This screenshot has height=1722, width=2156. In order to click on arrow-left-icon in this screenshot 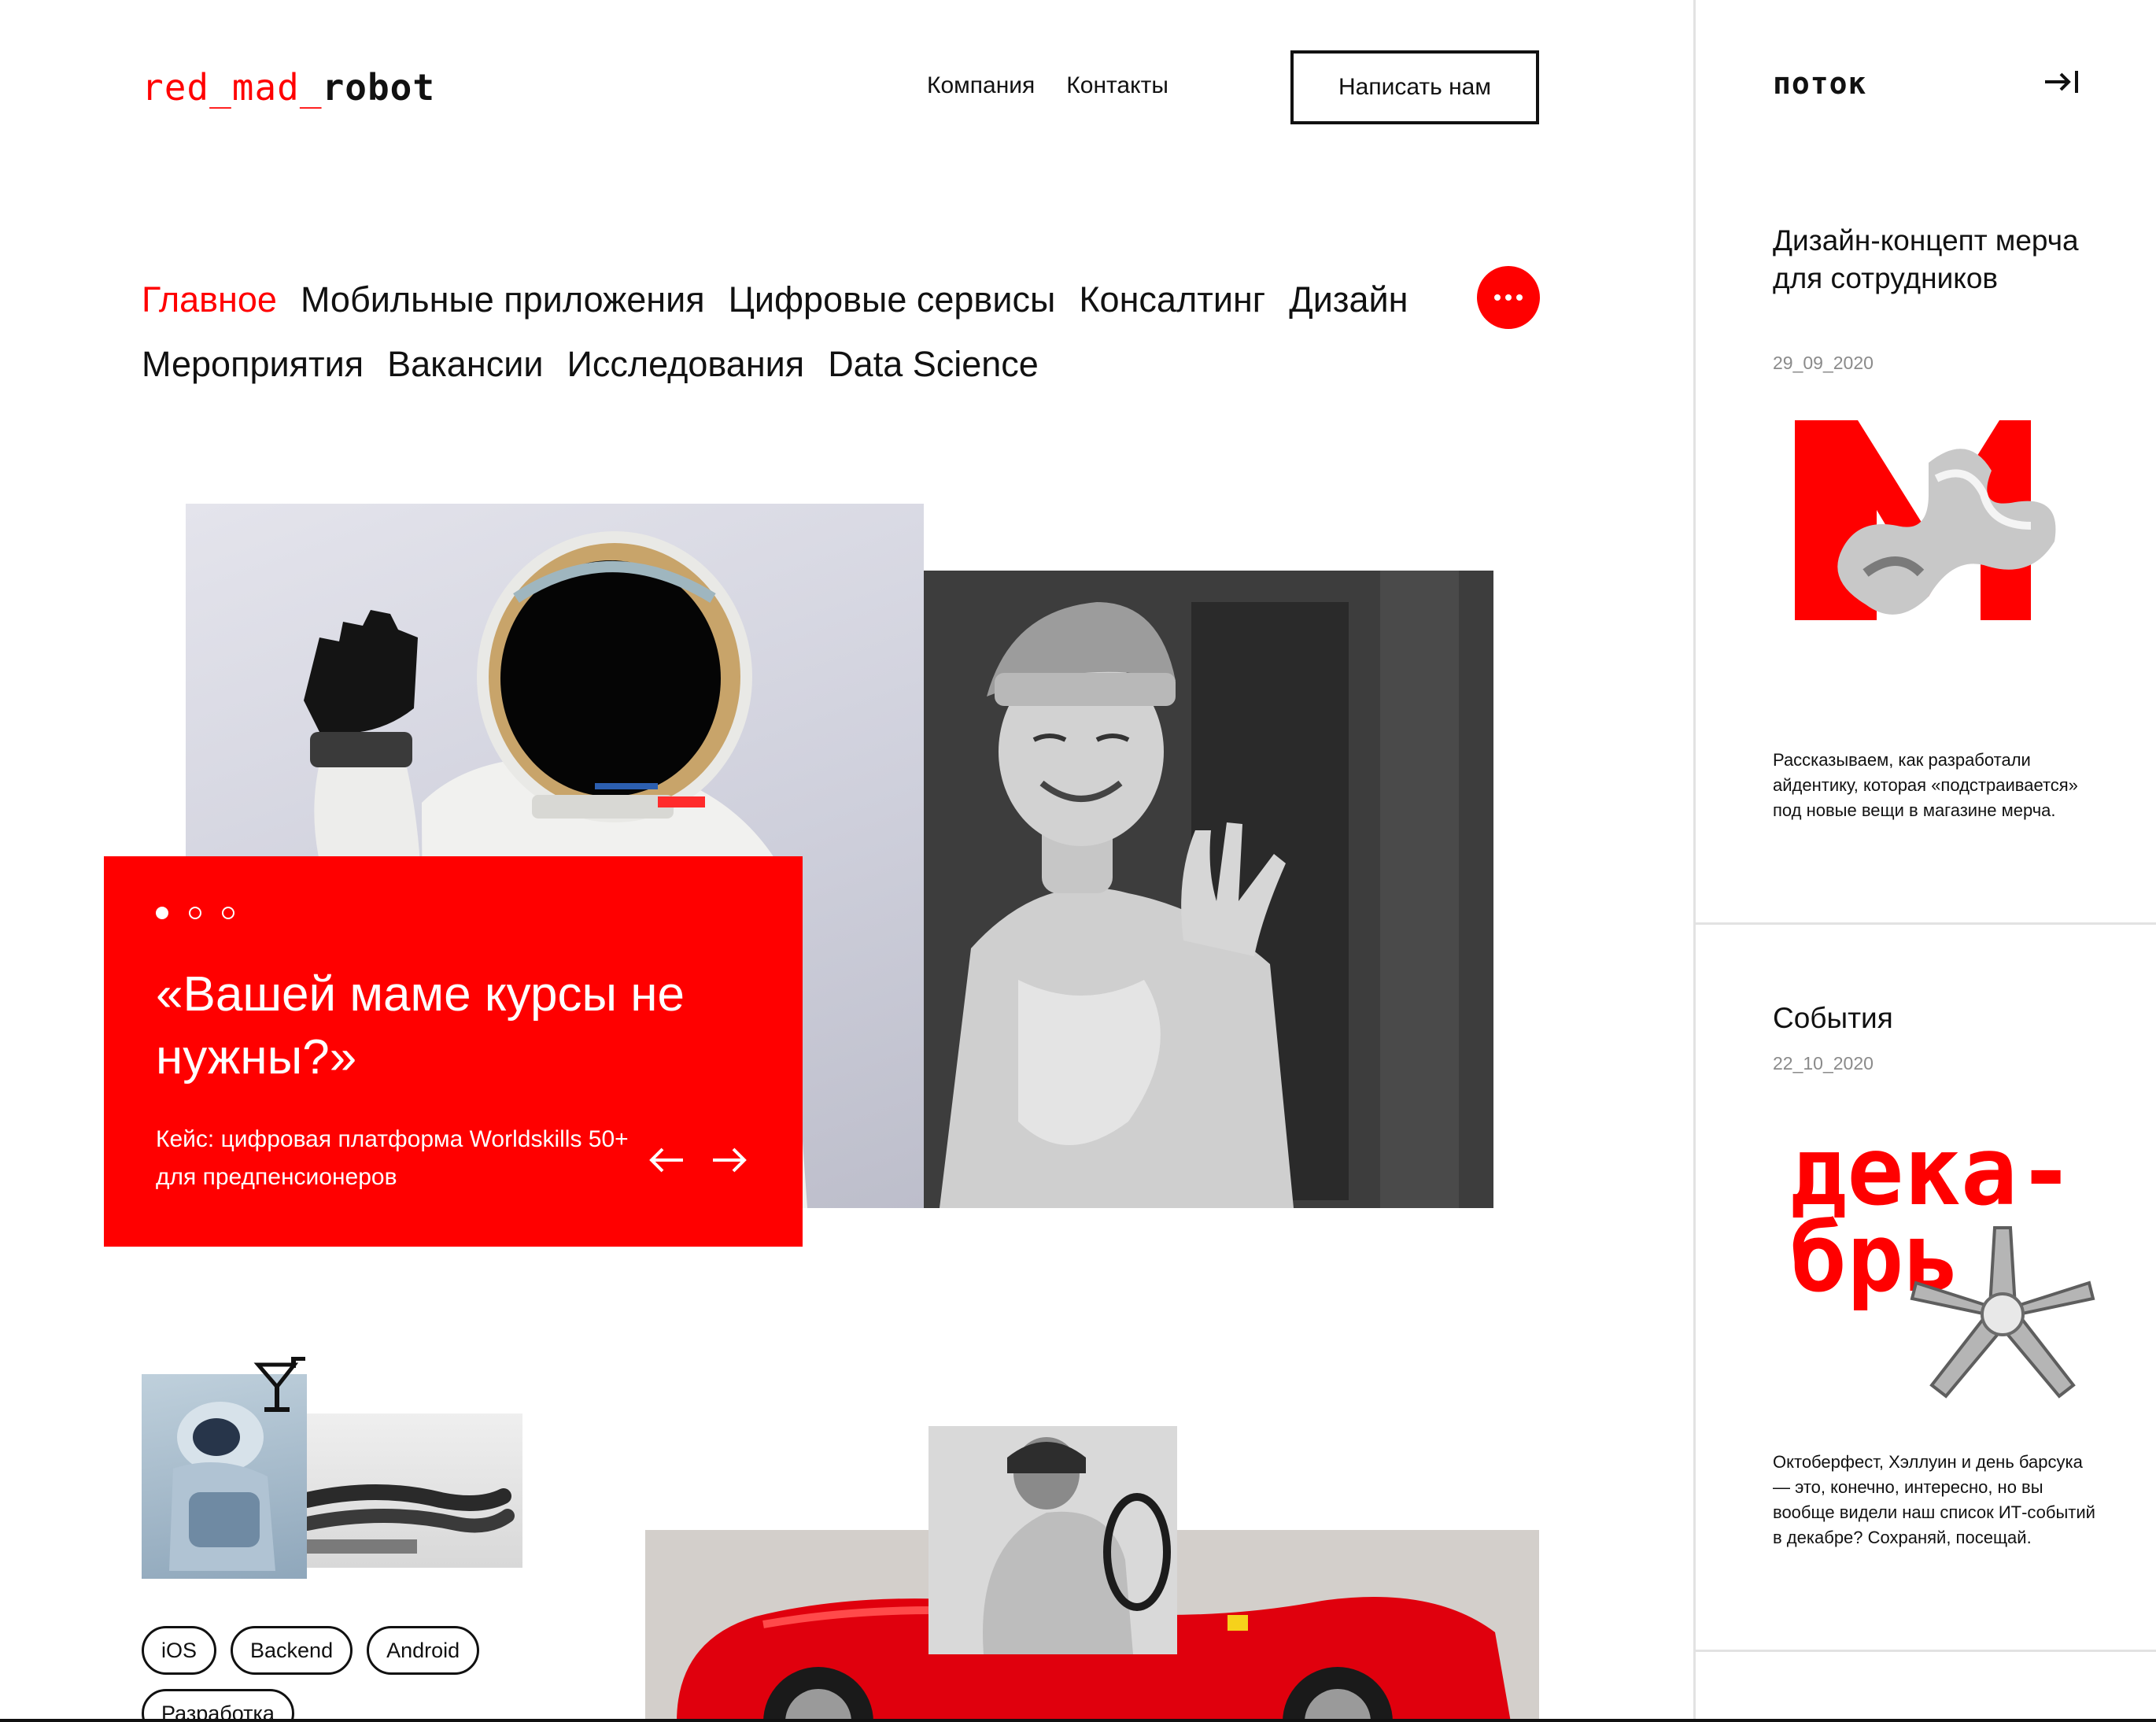, I will do `click(666, 1160)`.